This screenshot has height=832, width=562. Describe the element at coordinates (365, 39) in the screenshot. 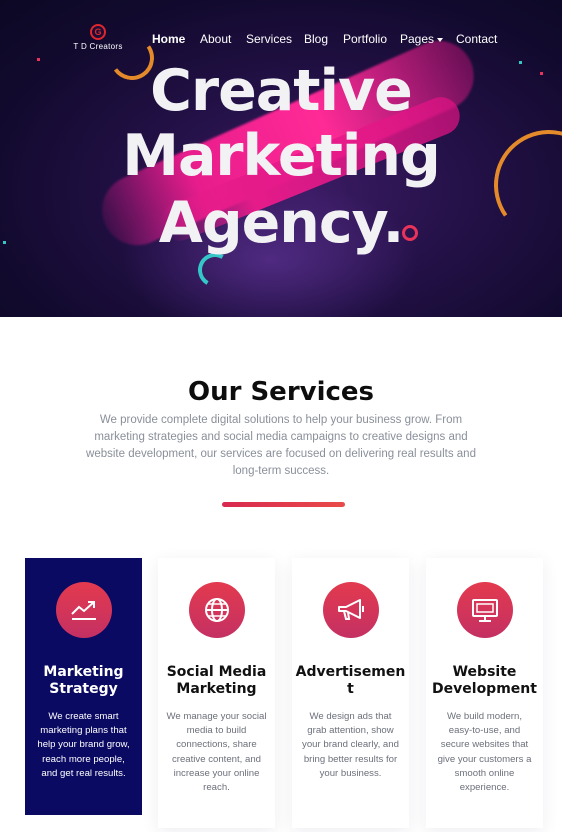

I see `nav-portfolio: Portfolio` at that location.